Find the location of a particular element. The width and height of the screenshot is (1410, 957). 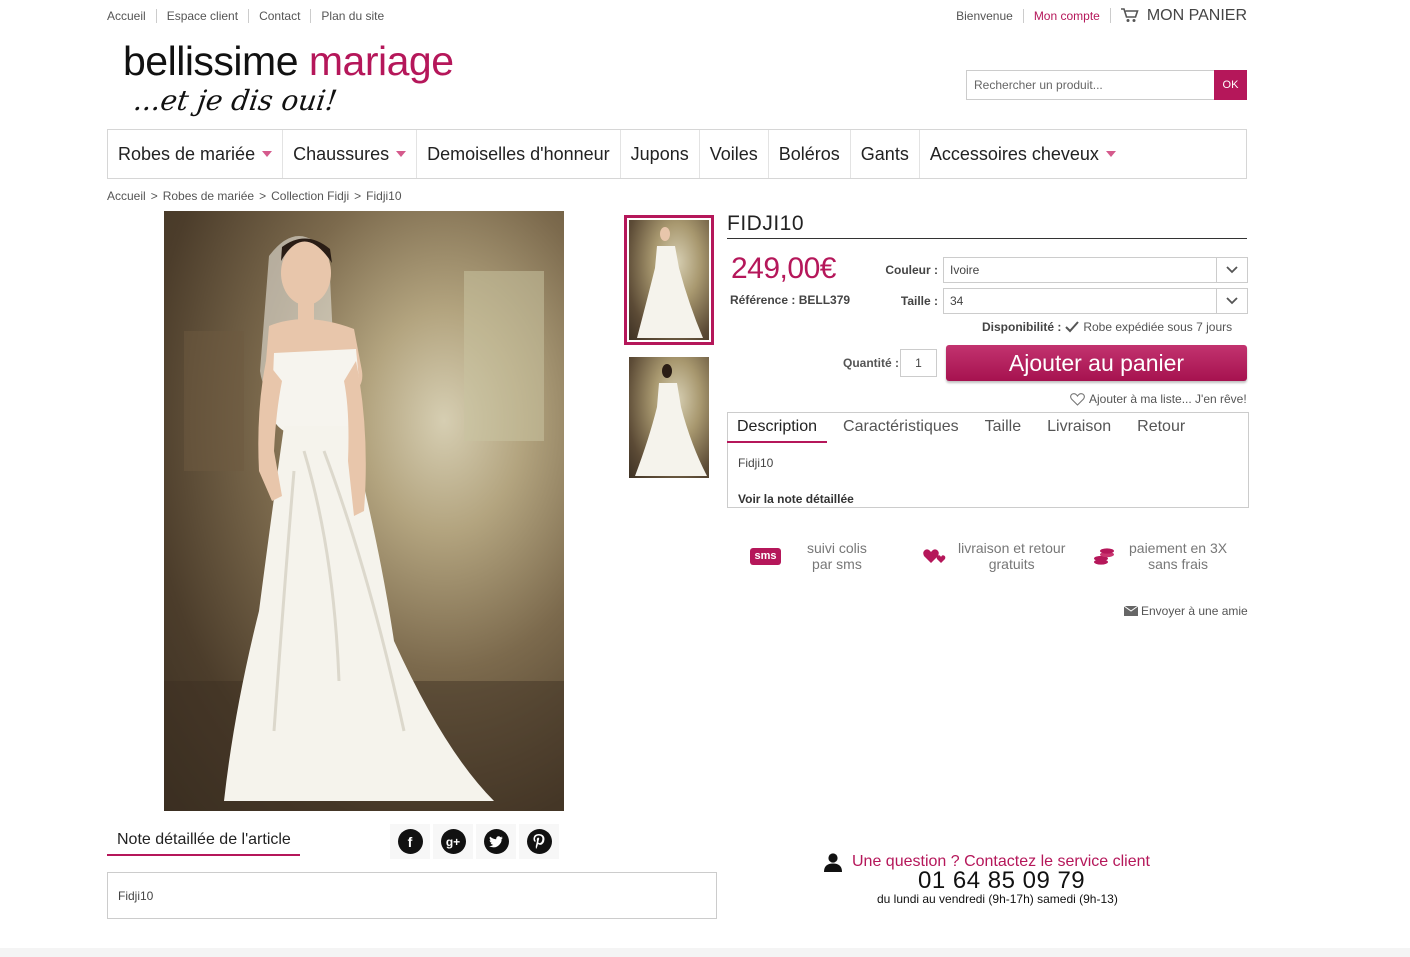

size-label: Taille : is located at coordinates (919, 301).